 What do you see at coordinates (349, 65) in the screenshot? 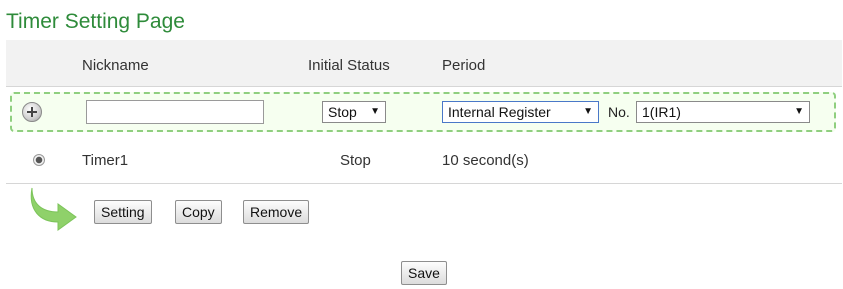
I see `header-initial-status: Initial Status` at bounding box center [349, 65].